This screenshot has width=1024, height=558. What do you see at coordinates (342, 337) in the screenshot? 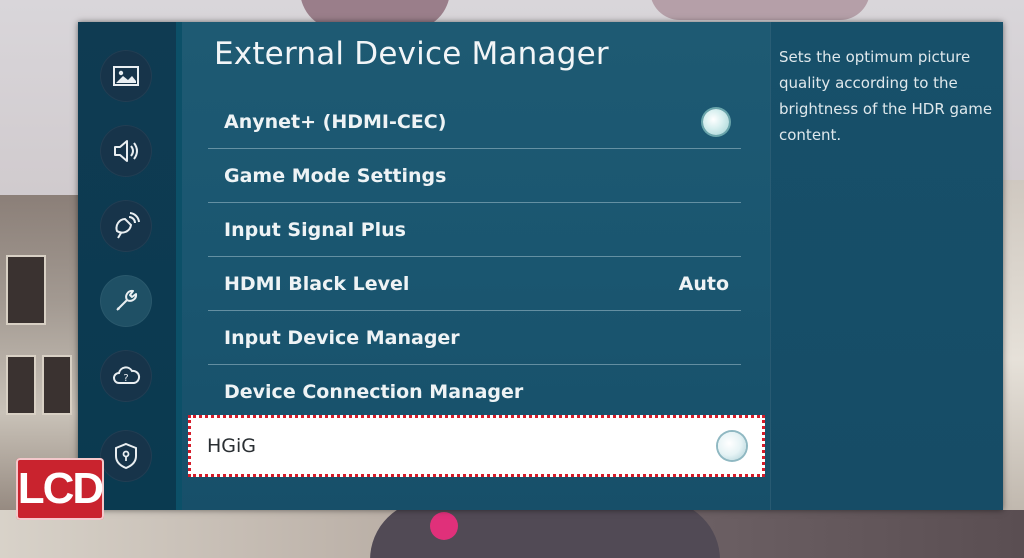
I see `menu-item-label: Input Device Manager` at bounding box center [342, 337].